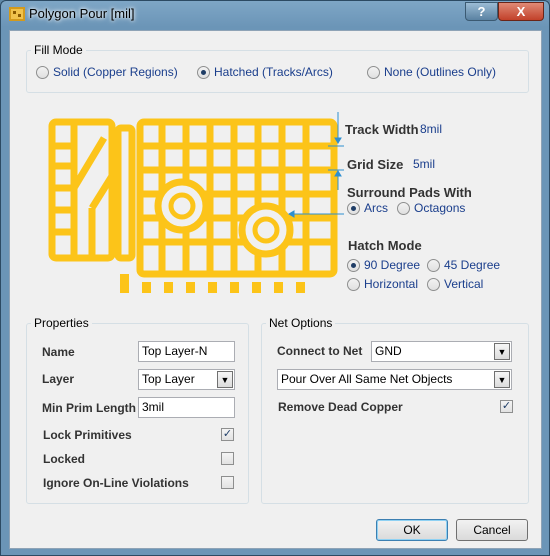 This screenshot has width=550, height=556. What do you see at coordinates (320, 351) in the screenshot?
I see `connect-to-net-label: Connect to Net` at bounding box center [320, 351].